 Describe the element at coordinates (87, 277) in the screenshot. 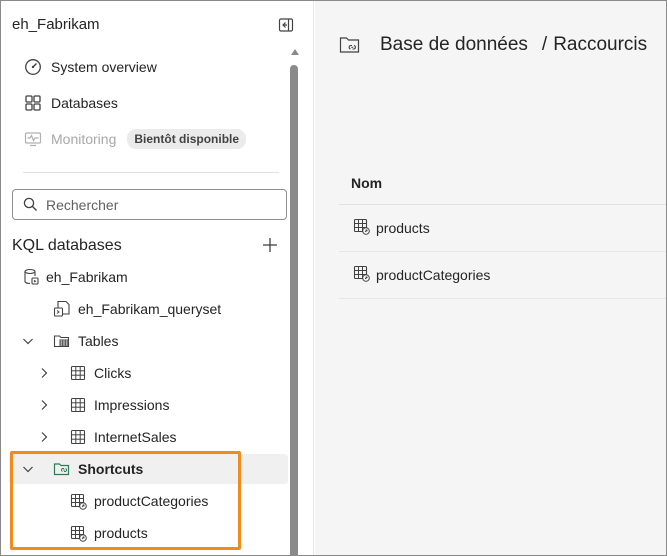

I see `tree-label: eh_Fabrikam` at that location.